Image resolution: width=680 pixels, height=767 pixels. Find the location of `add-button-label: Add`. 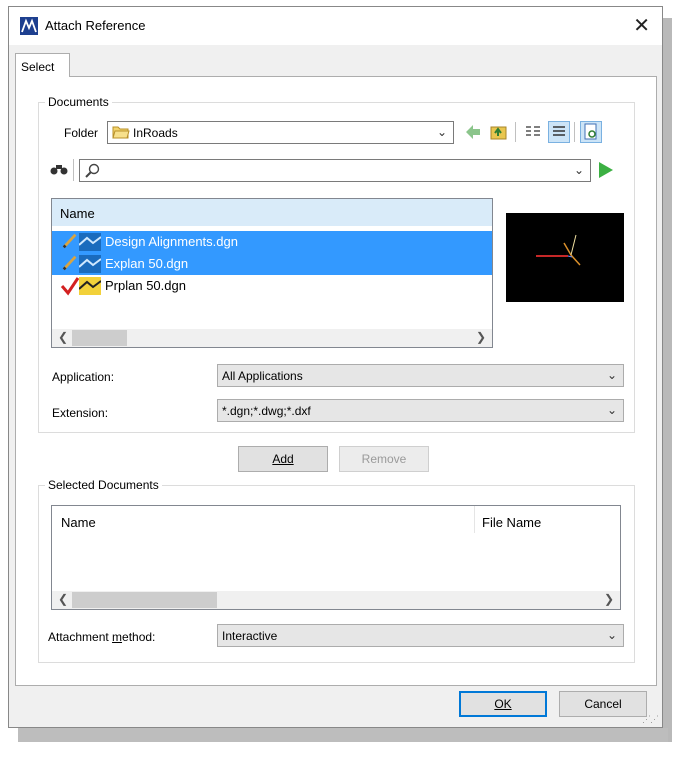

add-button-label: Add is located at coordinates (283, 459).